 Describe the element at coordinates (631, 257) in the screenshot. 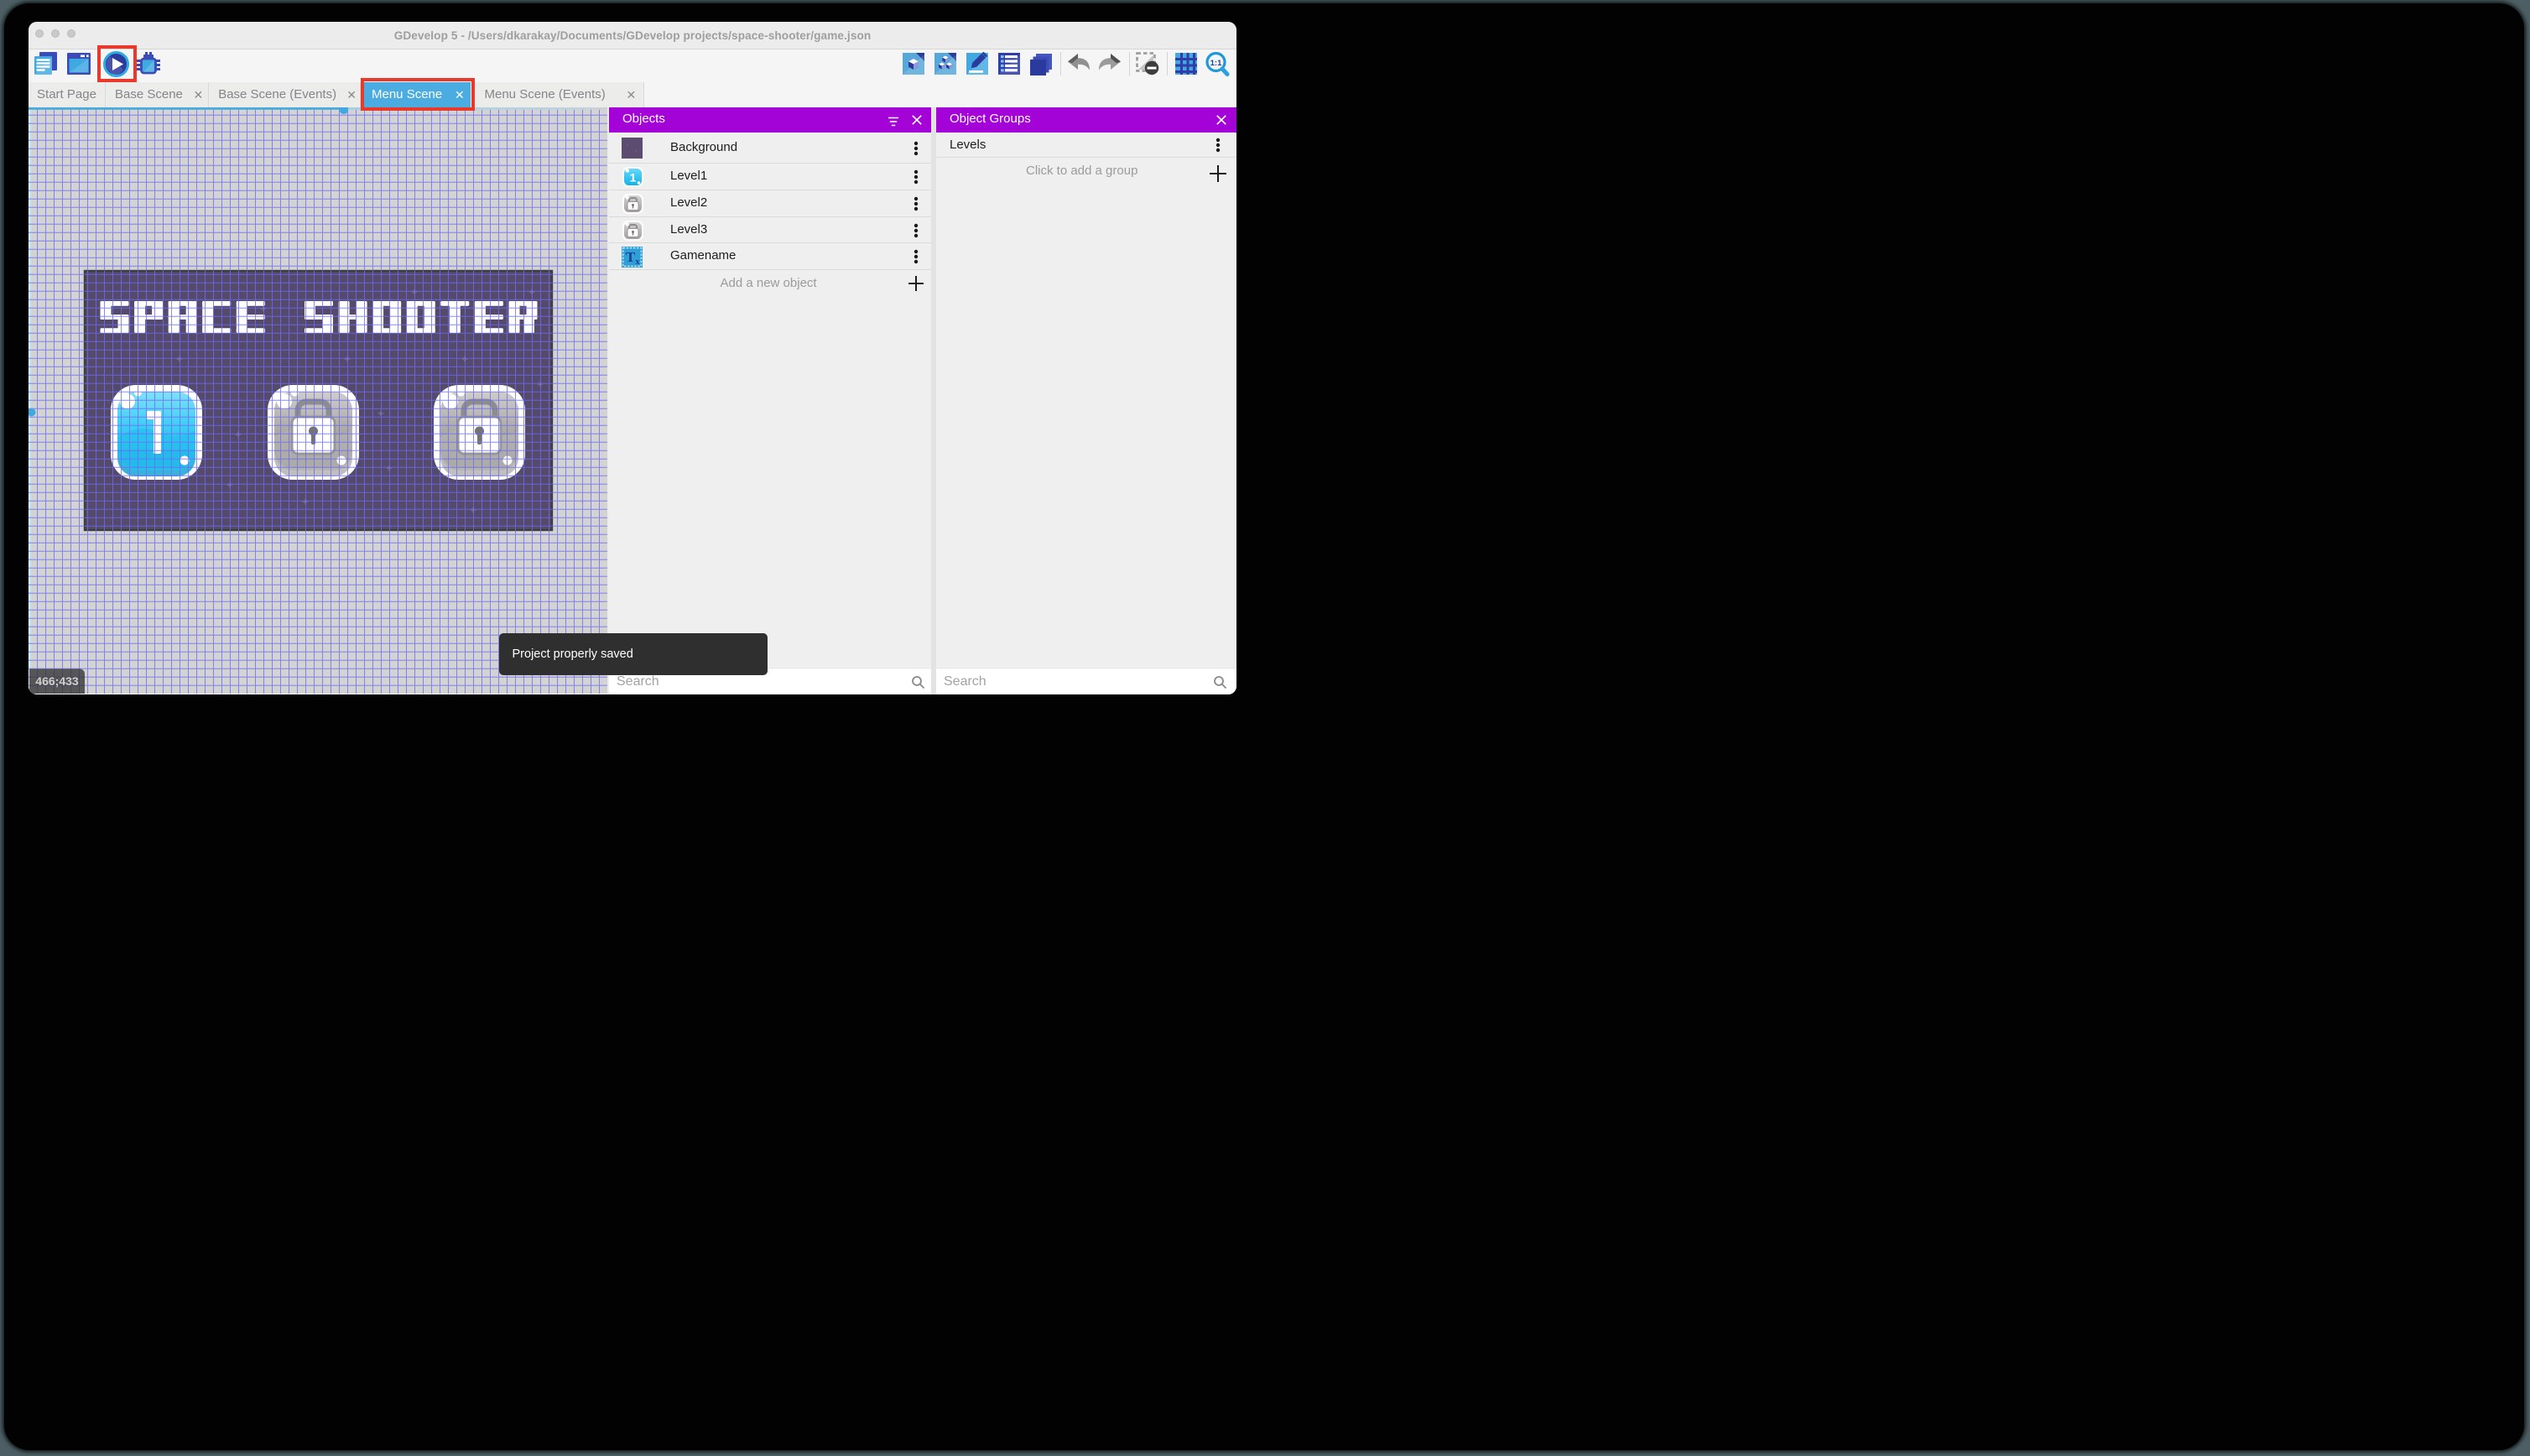

I see `svg-text: T` at that location.